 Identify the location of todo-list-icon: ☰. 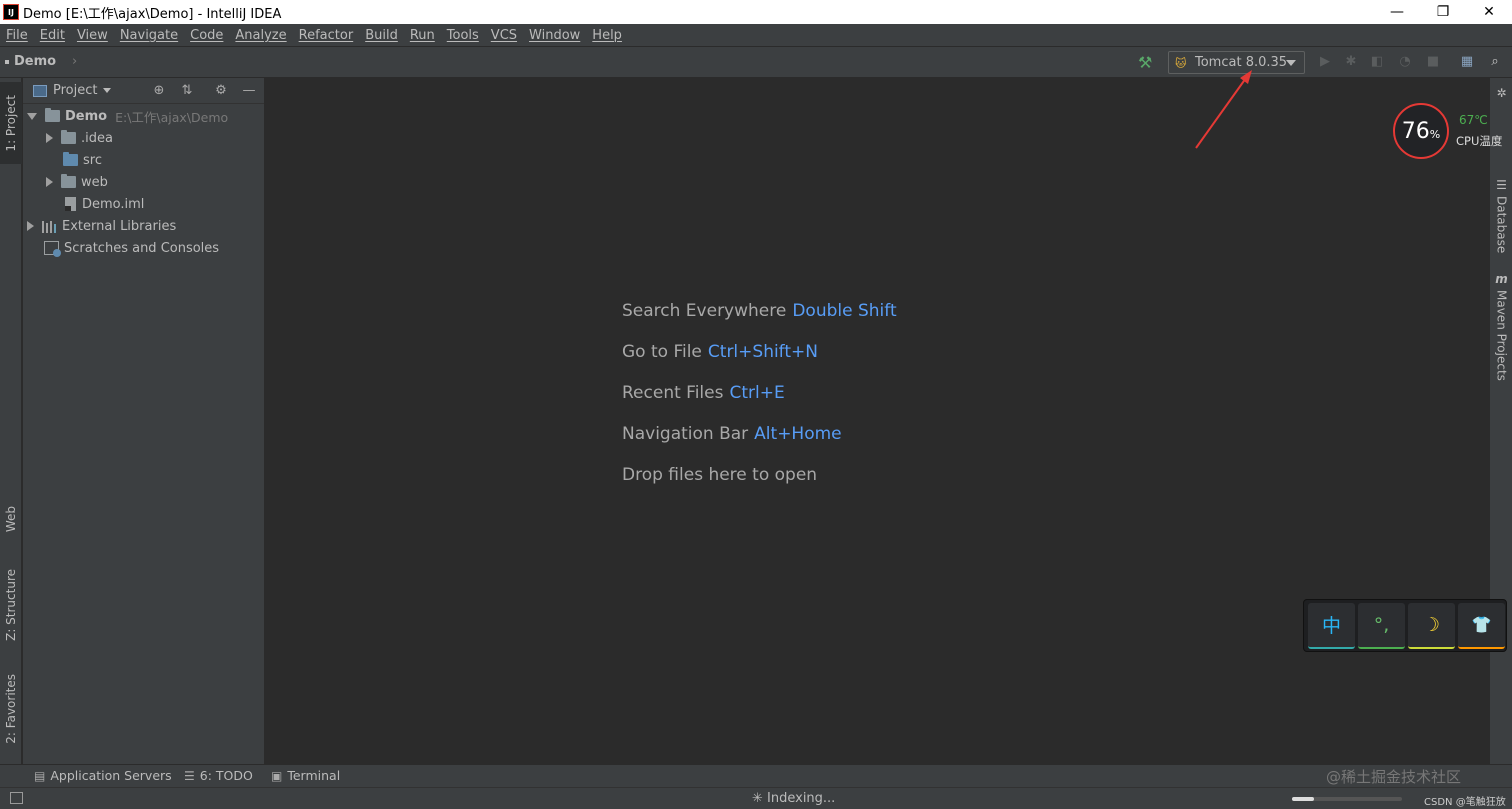
(189, 775).